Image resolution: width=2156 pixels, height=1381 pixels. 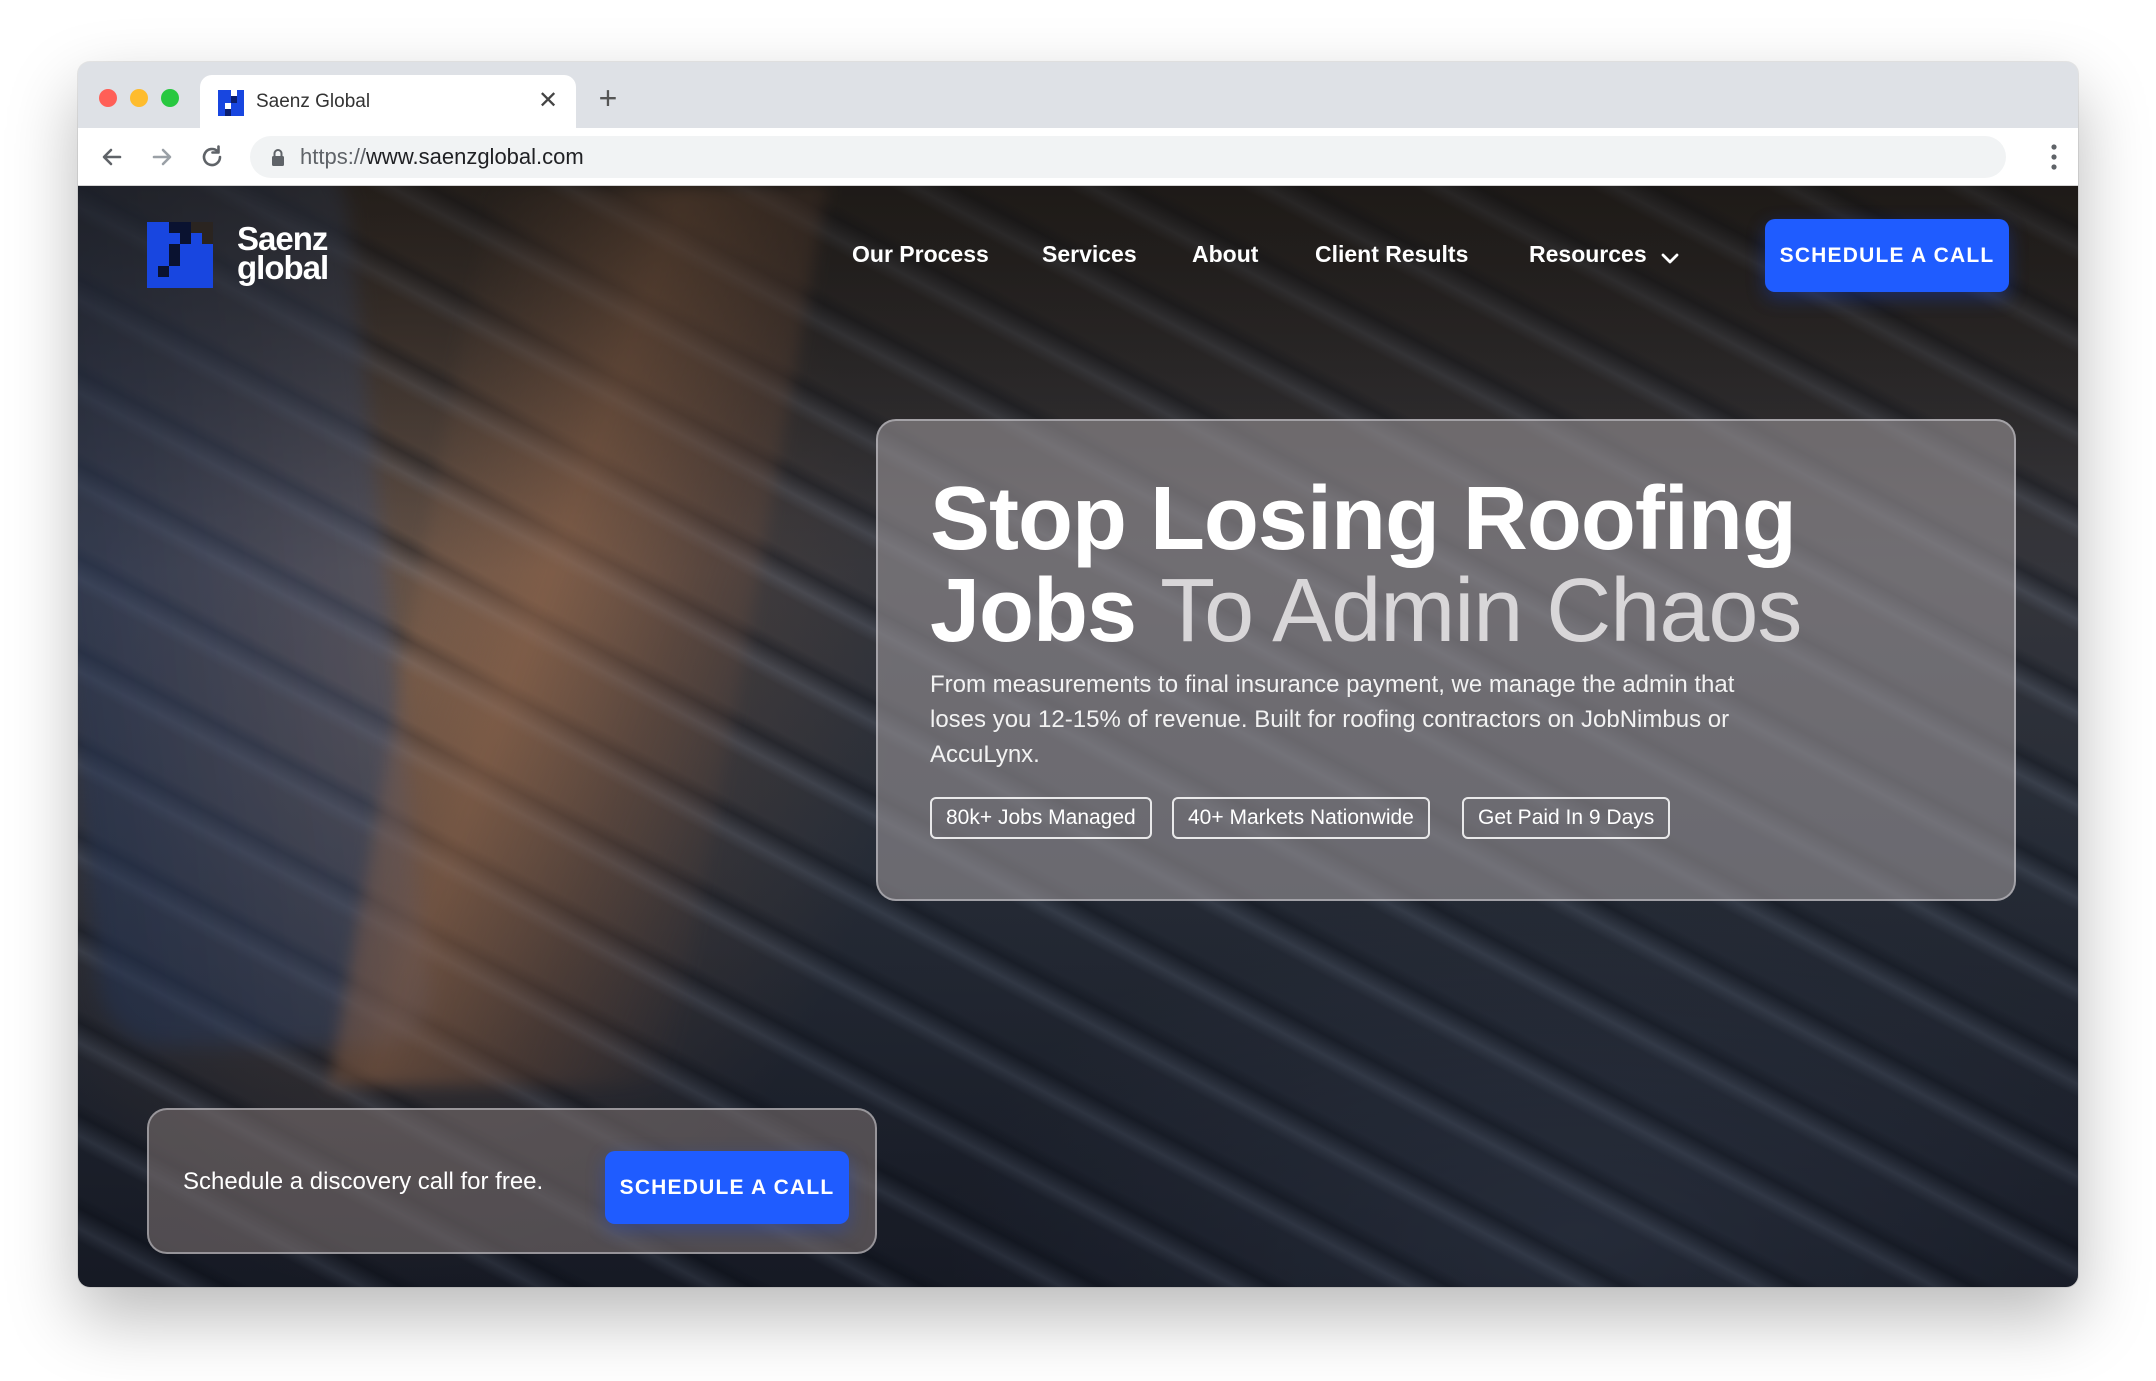 What do you see at coordinates (475, 156) in the screenshot?
I see `url-host: www.saenzglobal.com` at bounding box center [475, 156].